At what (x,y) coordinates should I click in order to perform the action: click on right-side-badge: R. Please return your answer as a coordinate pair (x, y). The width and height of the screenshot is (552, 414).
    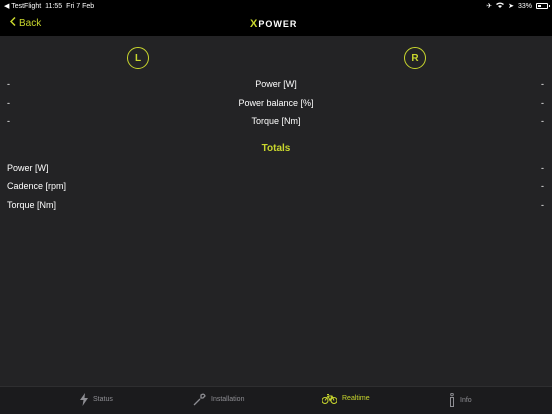
    Looking at the image, I should click on (415, 58).